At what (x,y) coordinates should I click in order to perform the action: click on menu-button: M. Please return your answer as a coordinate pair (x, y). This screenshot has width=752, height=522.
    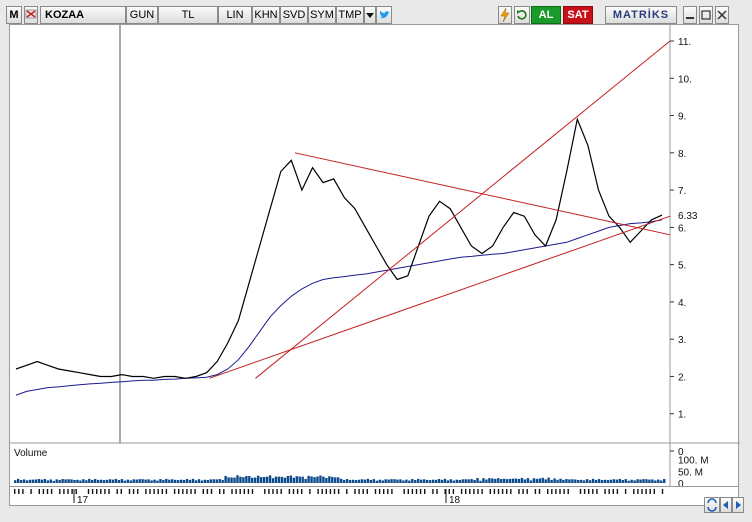
    Looking at the image, I should click on (14, 15).